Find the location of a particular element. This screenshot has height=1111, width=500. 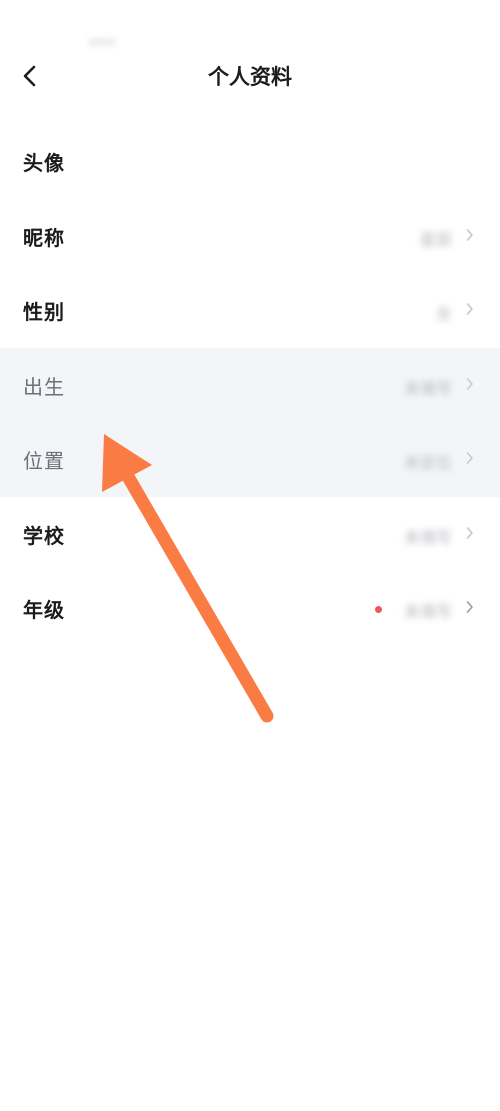

row-location: 位置 未定位 is located at coordinates (250, 459).